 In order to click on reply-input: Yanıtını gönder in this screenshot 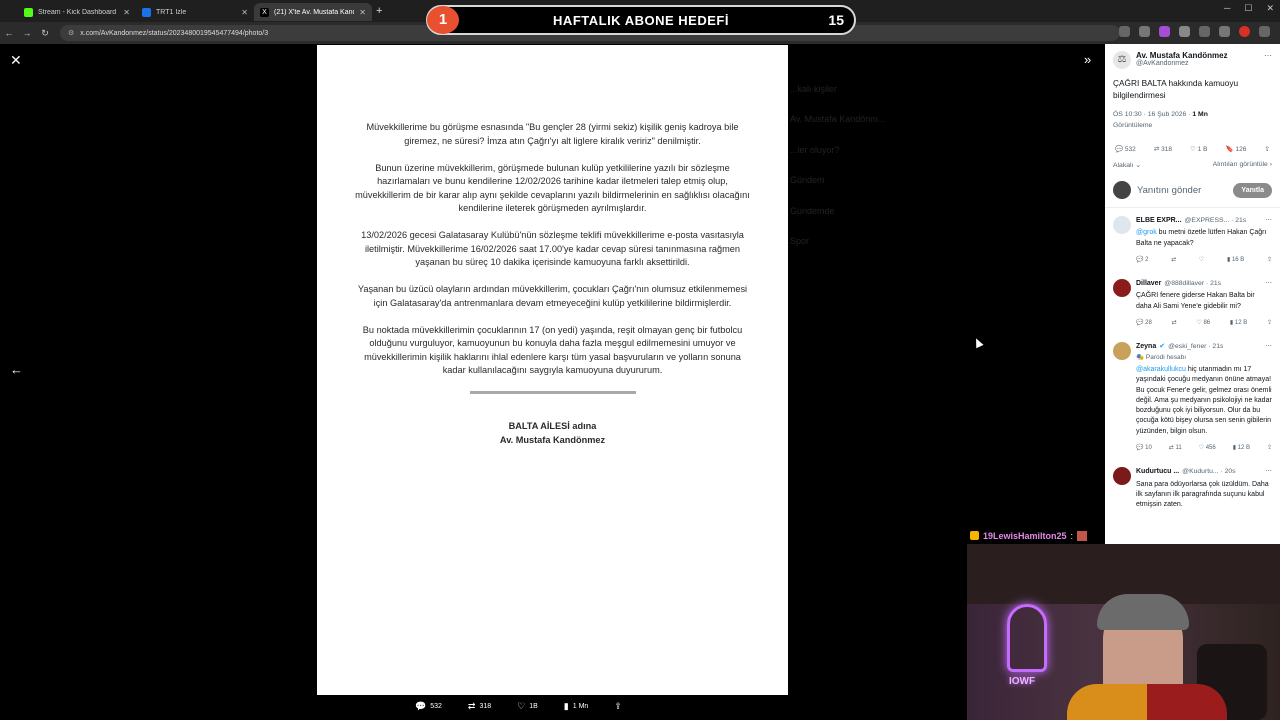, I will do `click(1182, 190)`.